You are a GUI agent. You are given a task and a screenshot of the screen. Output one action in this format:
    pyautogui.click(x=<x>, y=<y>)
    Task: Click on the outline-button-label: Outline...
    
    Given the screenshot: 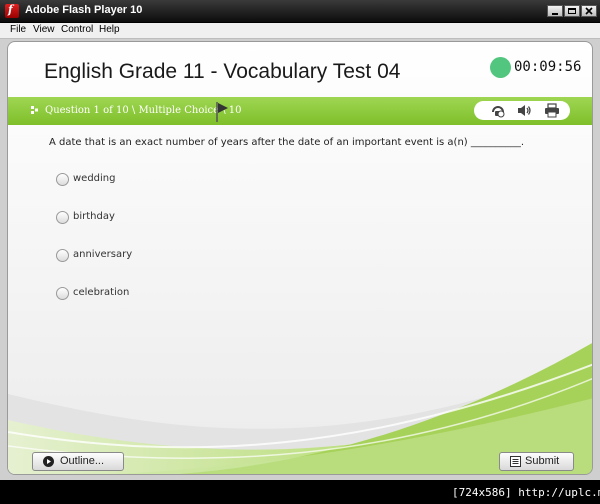 What is the action you would take?
    pyautogui.click(x=82, y=461)
    